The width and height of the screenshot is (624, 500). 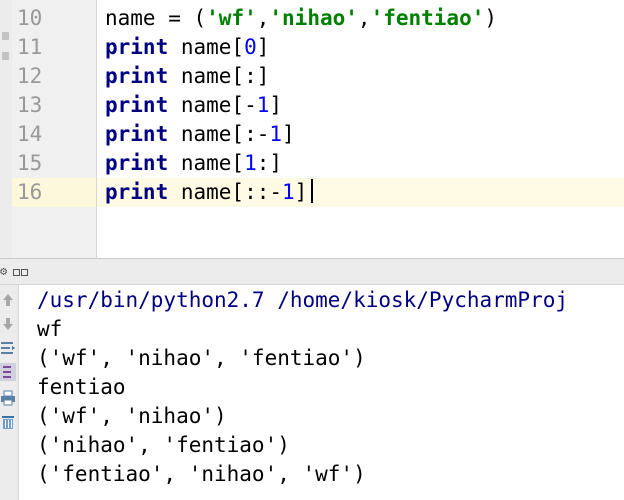 What do you see at coordinates (132, 416) in the screenshot?
I see `console-output-line: ('wf', 'nihao')` at bounding box center [132, 416].